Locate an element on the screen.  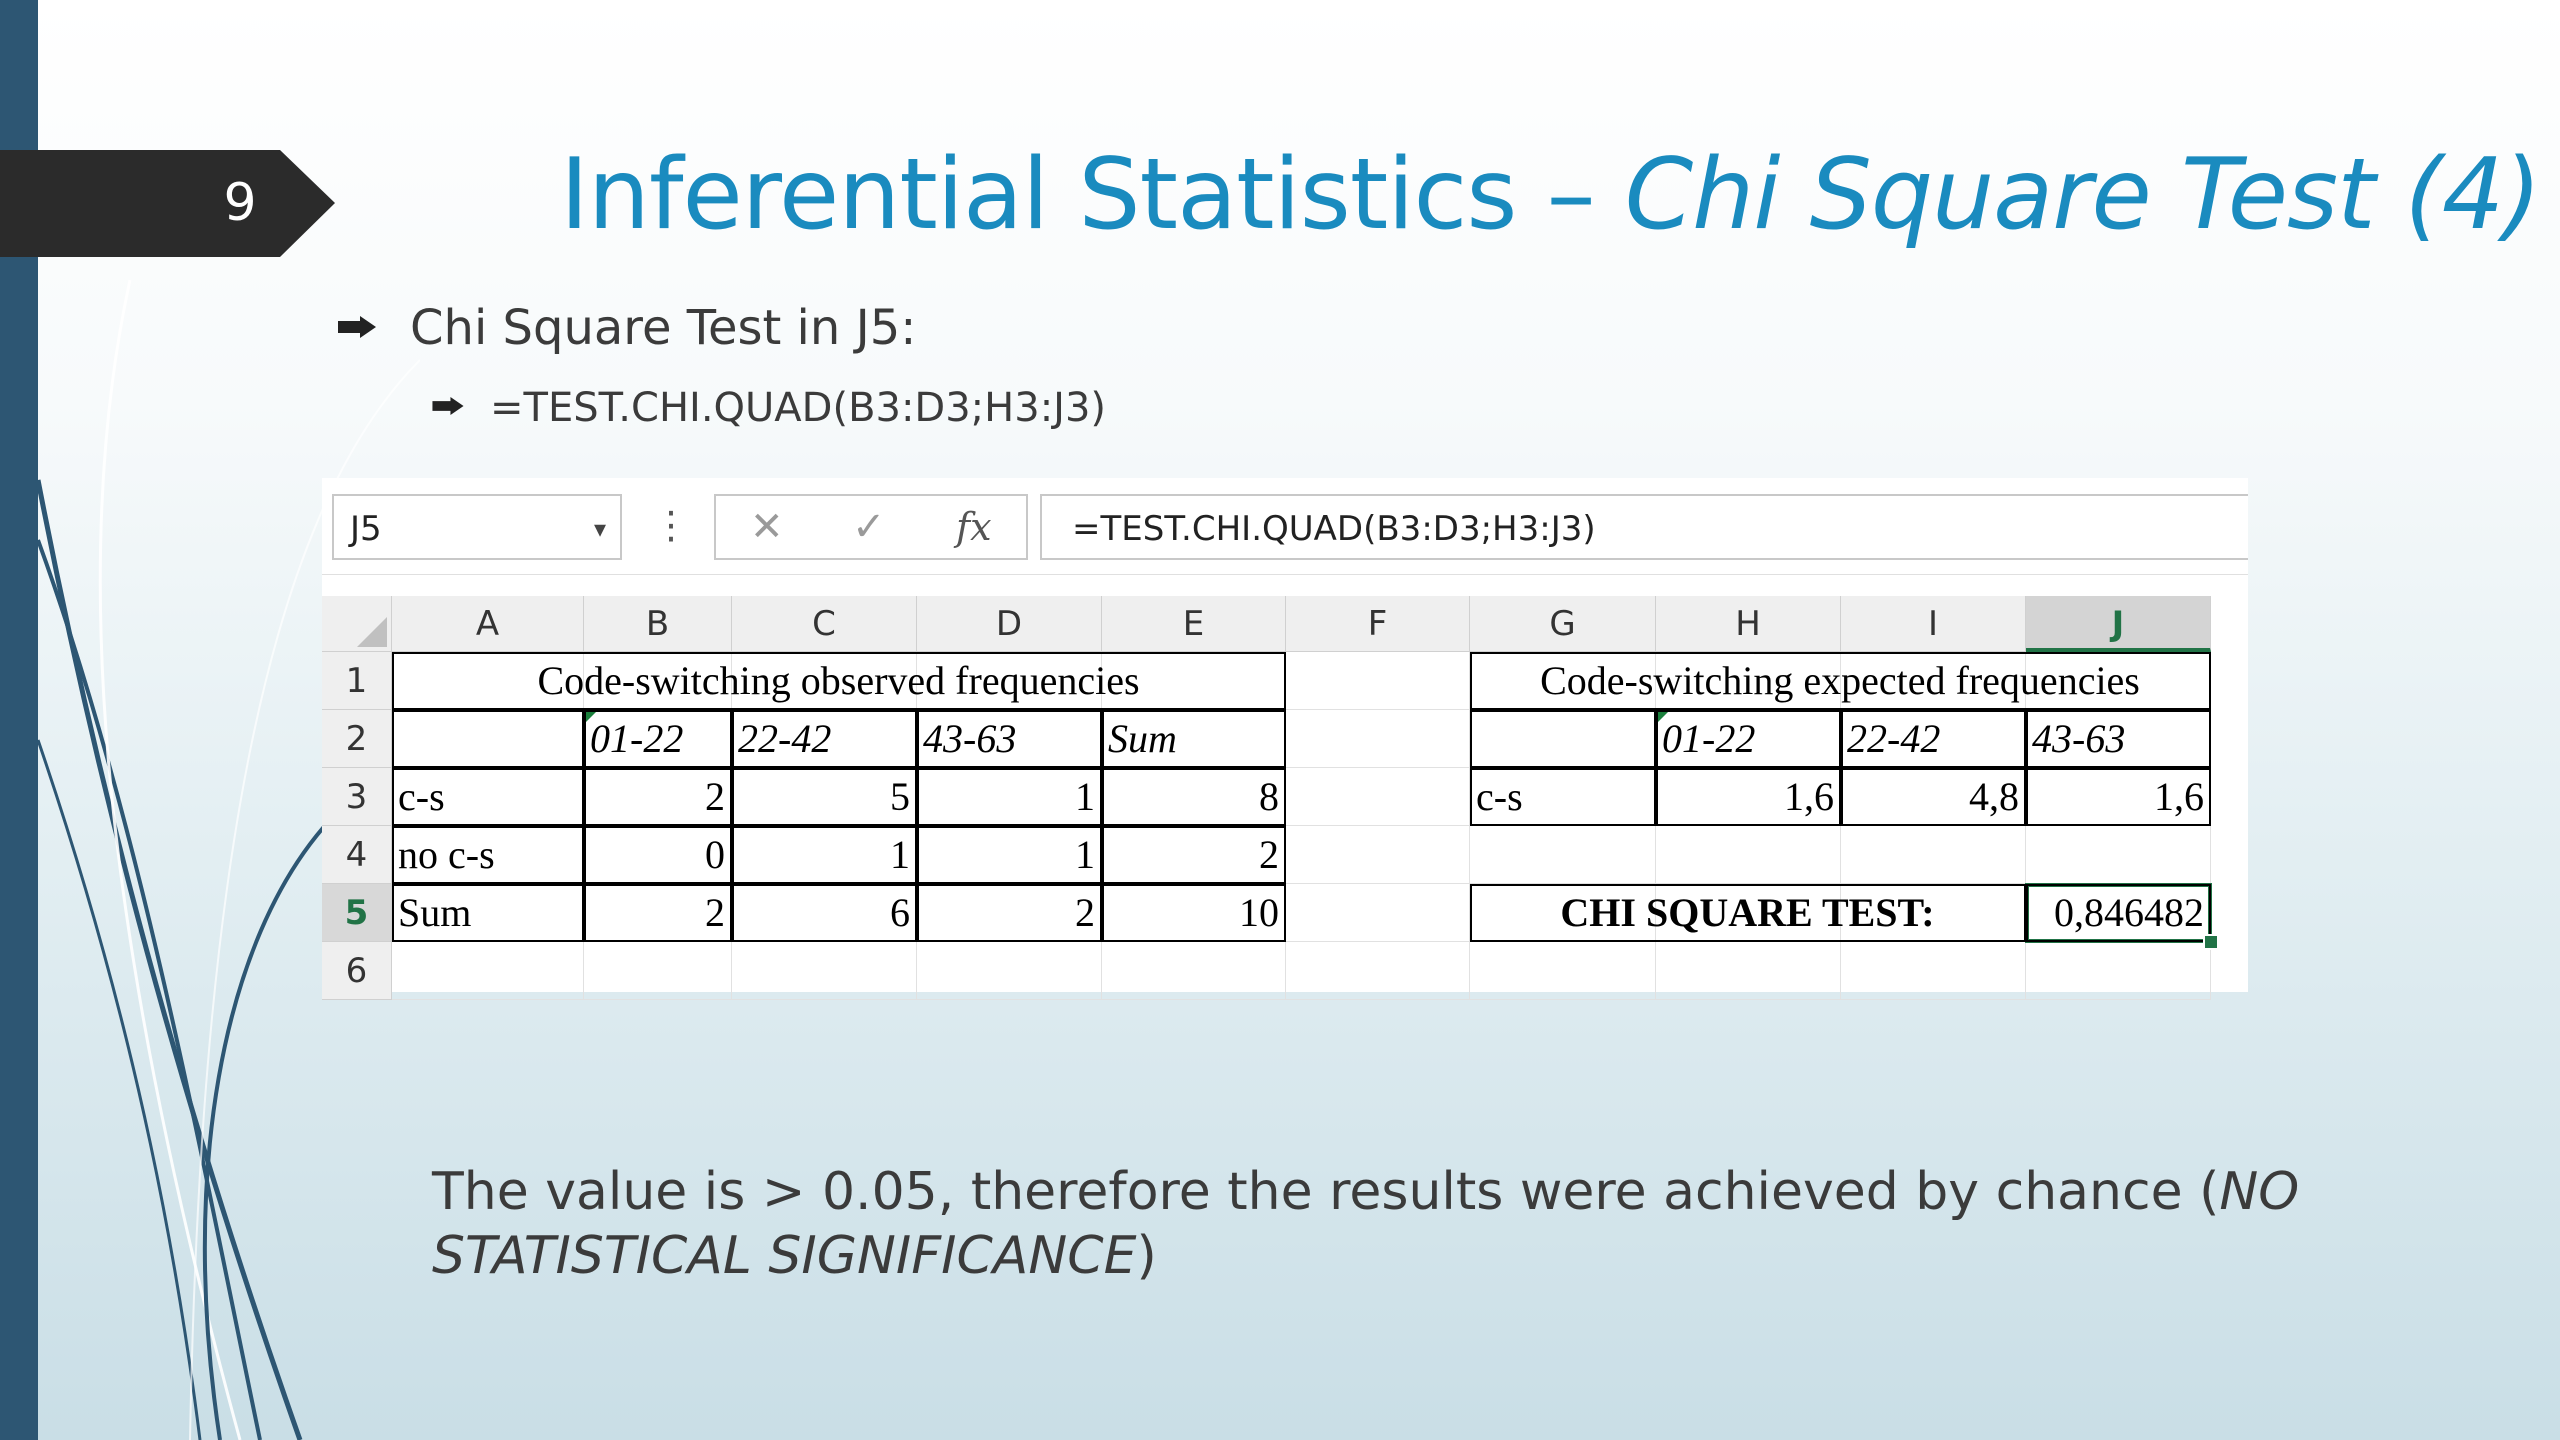
cell-a2 is located at coordinates (488, 739).